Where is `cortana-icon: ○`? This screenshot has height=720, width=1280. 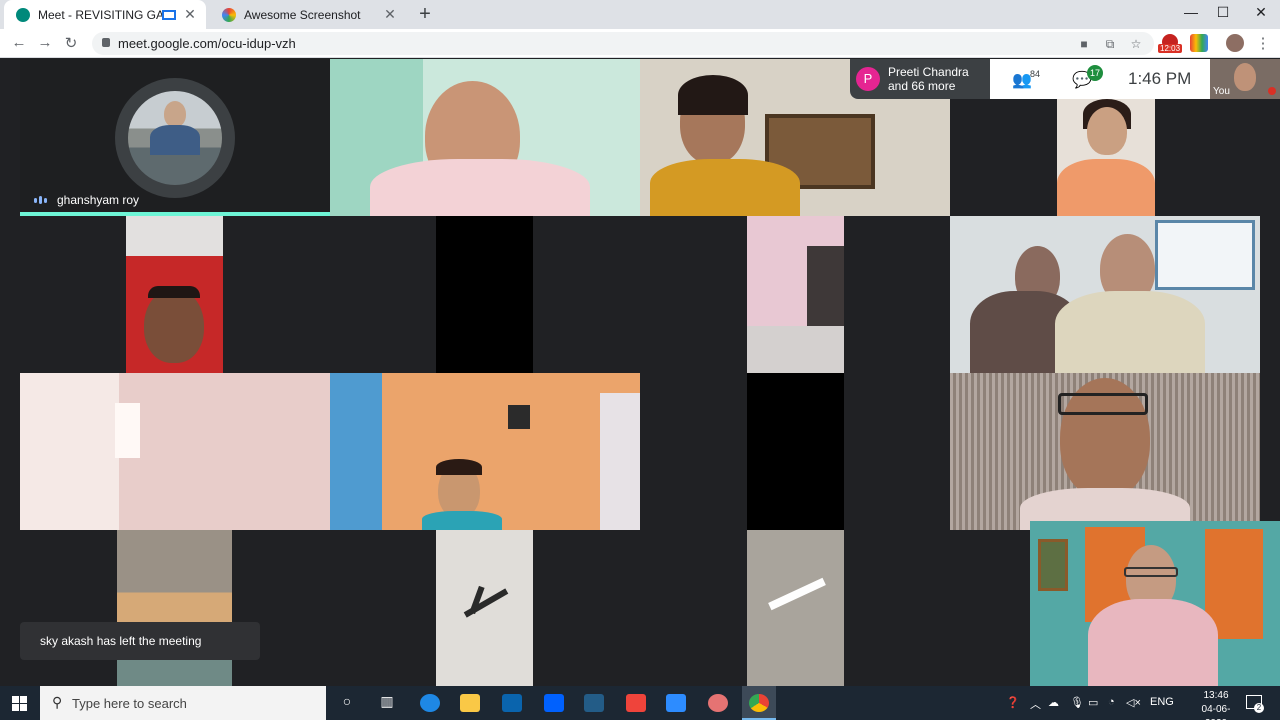 cortana-icon: ○ is located at coordinates (347, 703).